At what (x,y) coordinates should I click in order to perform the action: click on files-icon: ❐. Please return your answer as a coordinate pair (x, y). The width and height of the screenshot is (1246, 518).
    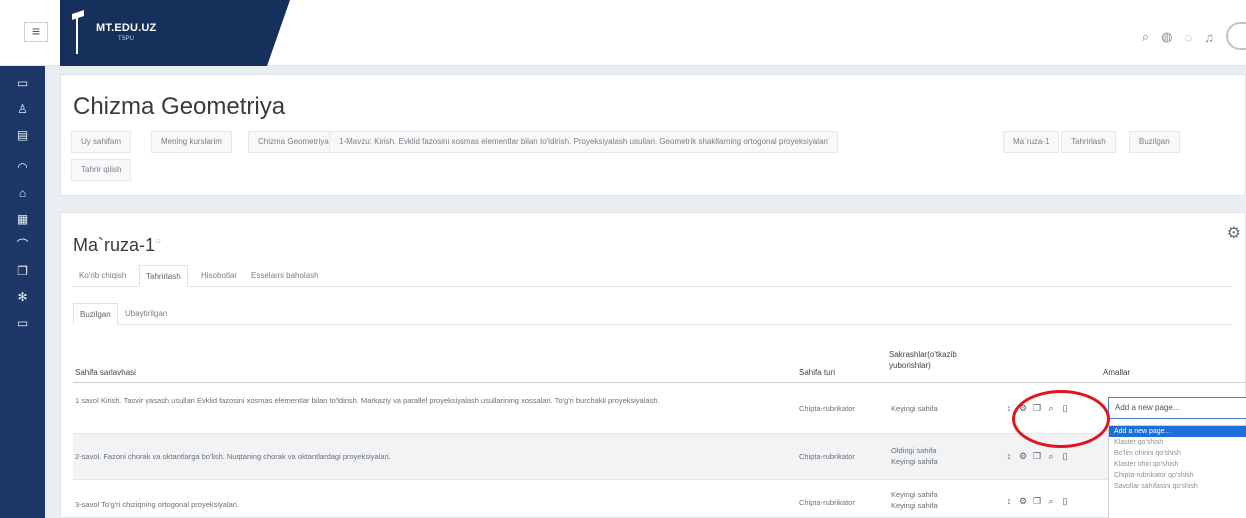
    Looking at the image, I should click on (22, 271).